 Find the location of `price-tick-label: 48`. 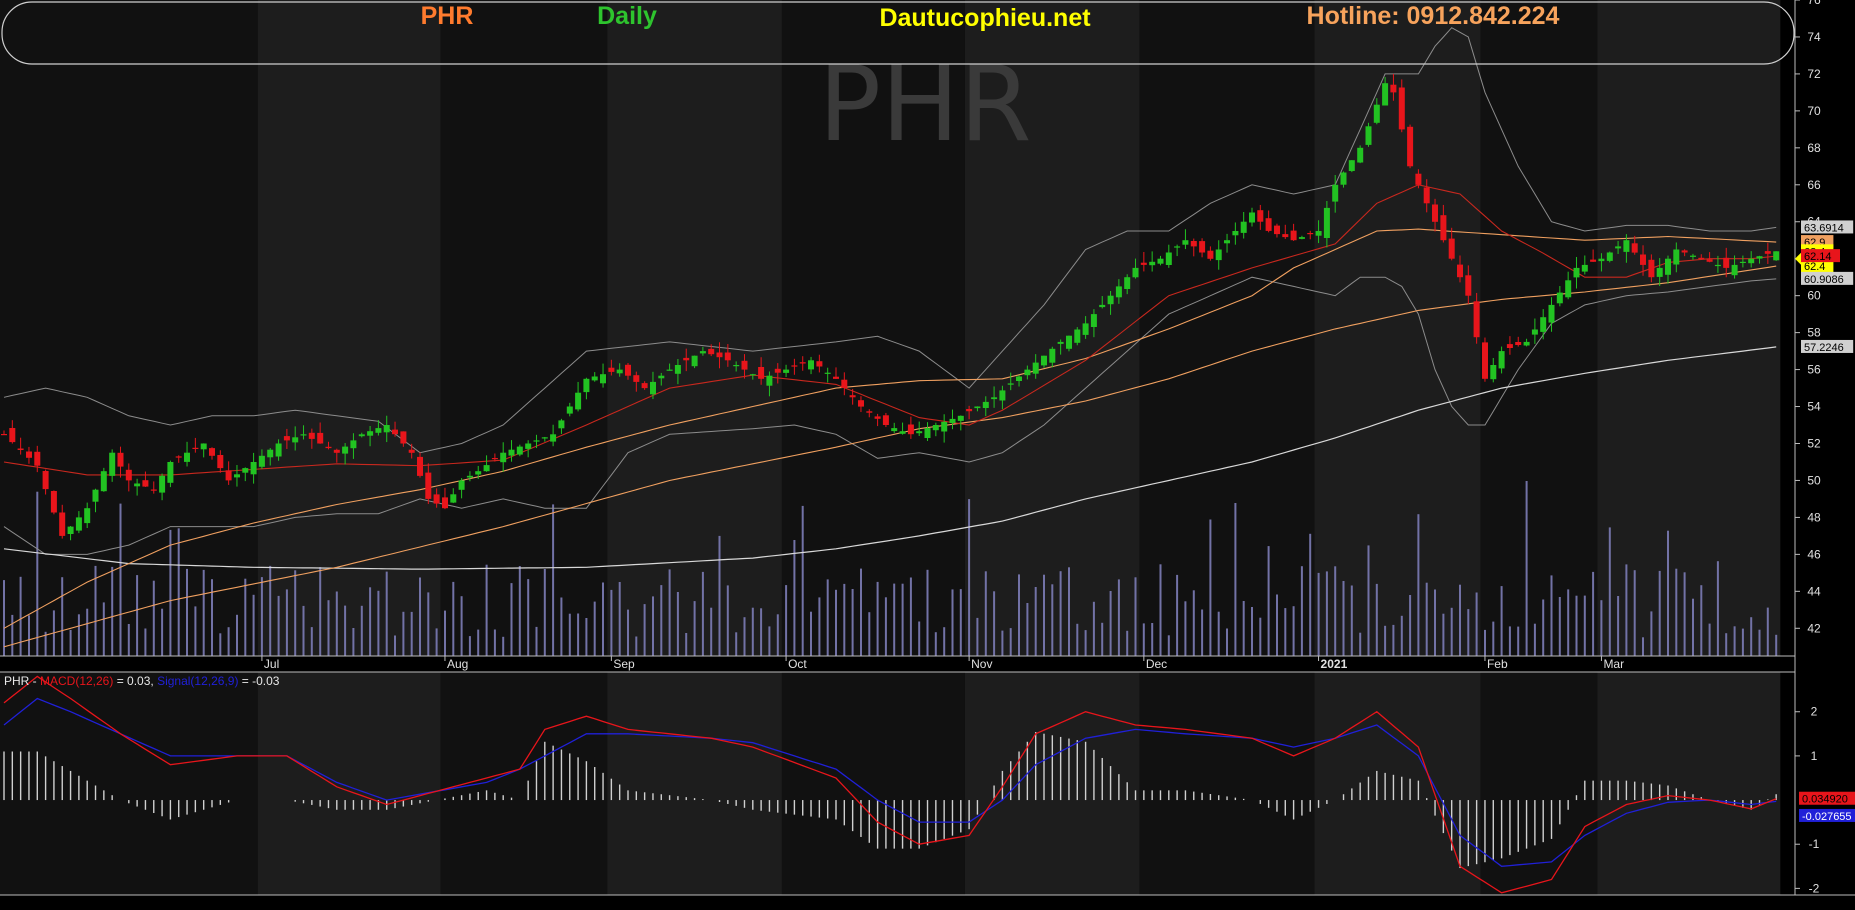

price-tick-label: 48 is located at coordinates (1814, 517).